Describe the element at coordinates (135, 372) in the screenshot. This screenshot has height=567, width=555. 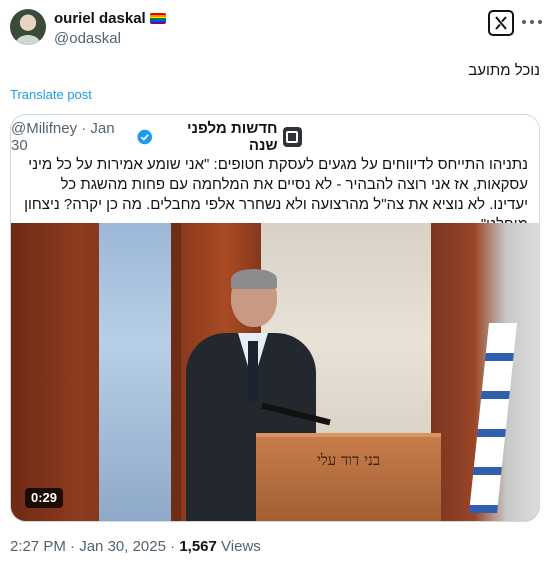
I see `video-blue-pillar` at that location.